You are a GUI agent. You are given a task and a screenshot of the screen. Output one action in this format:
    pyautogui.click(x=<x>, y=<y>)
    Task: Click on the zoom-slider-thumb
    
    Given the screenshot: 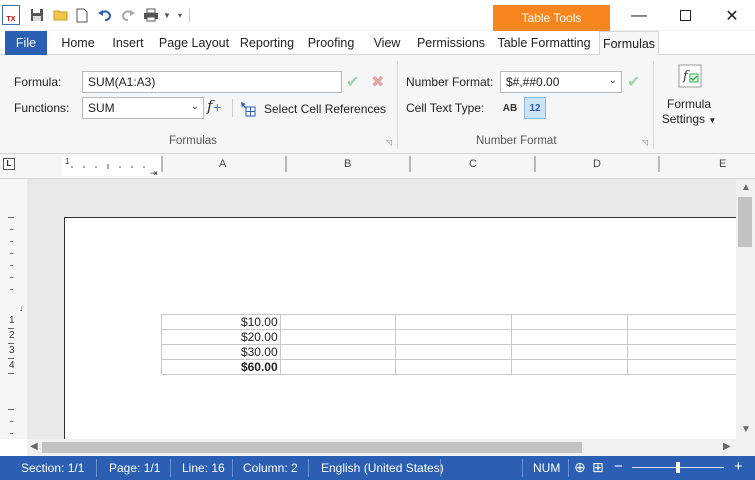 What is the action you would take?
    pyautogui.click(x=678, y=467)
    